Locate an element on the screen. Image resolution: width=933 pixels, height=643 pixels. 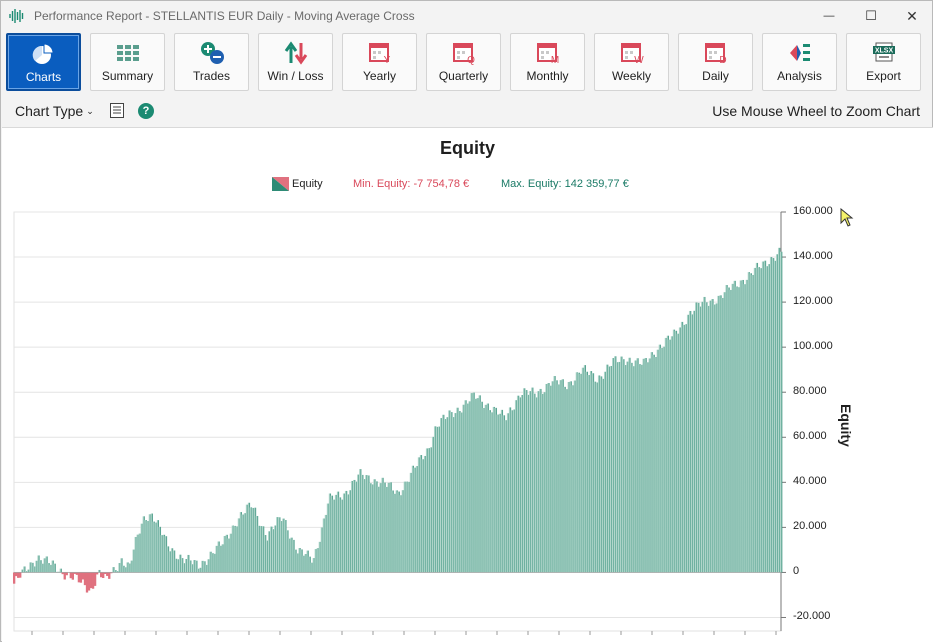
list-icon is located at coordinates (117, 110).